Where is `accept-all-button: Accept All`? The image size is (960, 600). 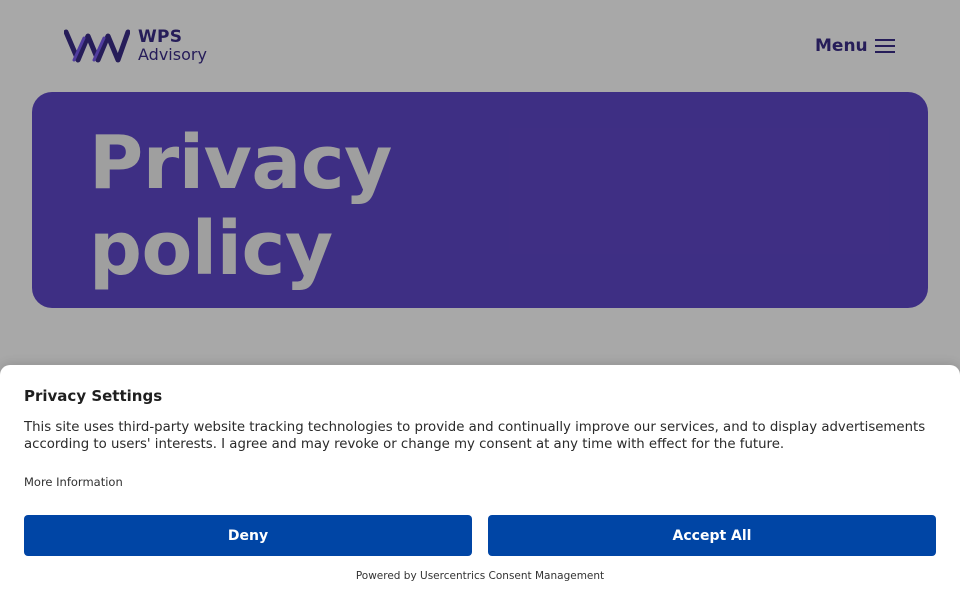
accept-all-button: Accept All is located at coordinates (712, 535).